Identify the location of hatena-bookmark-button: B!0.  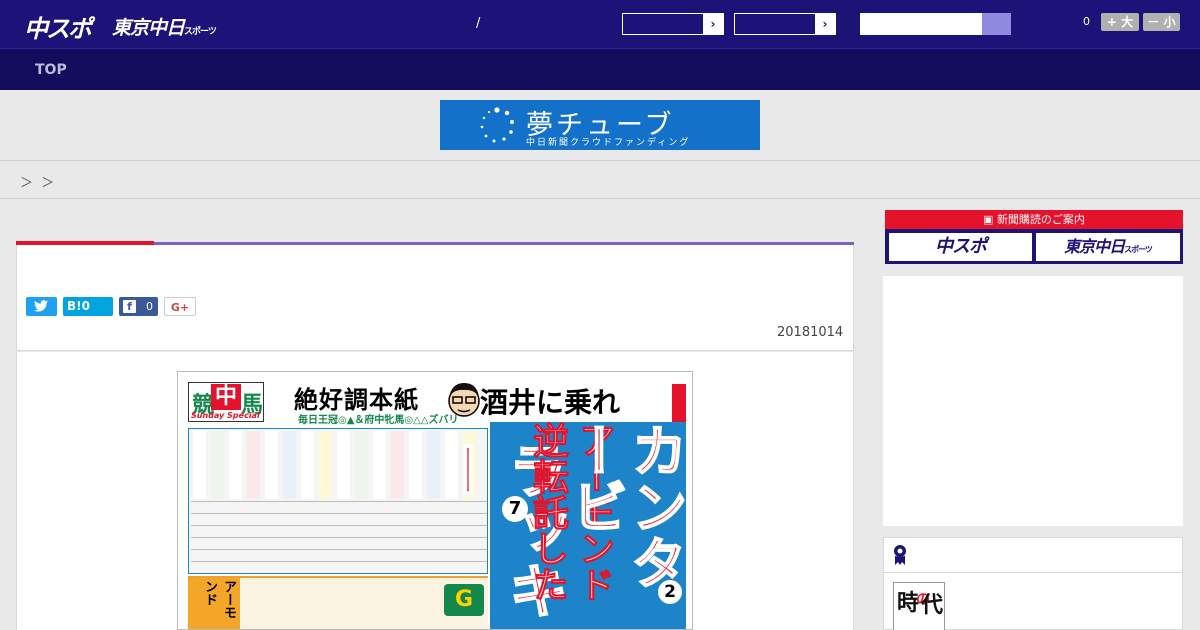
(88, 306).